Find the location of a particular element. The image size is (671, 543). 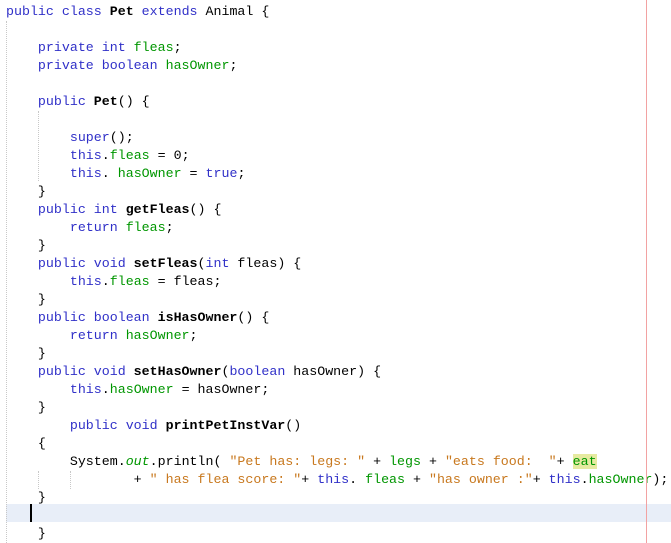

code-line: this.fleas = fleas; is located at coordinates (114, 282).